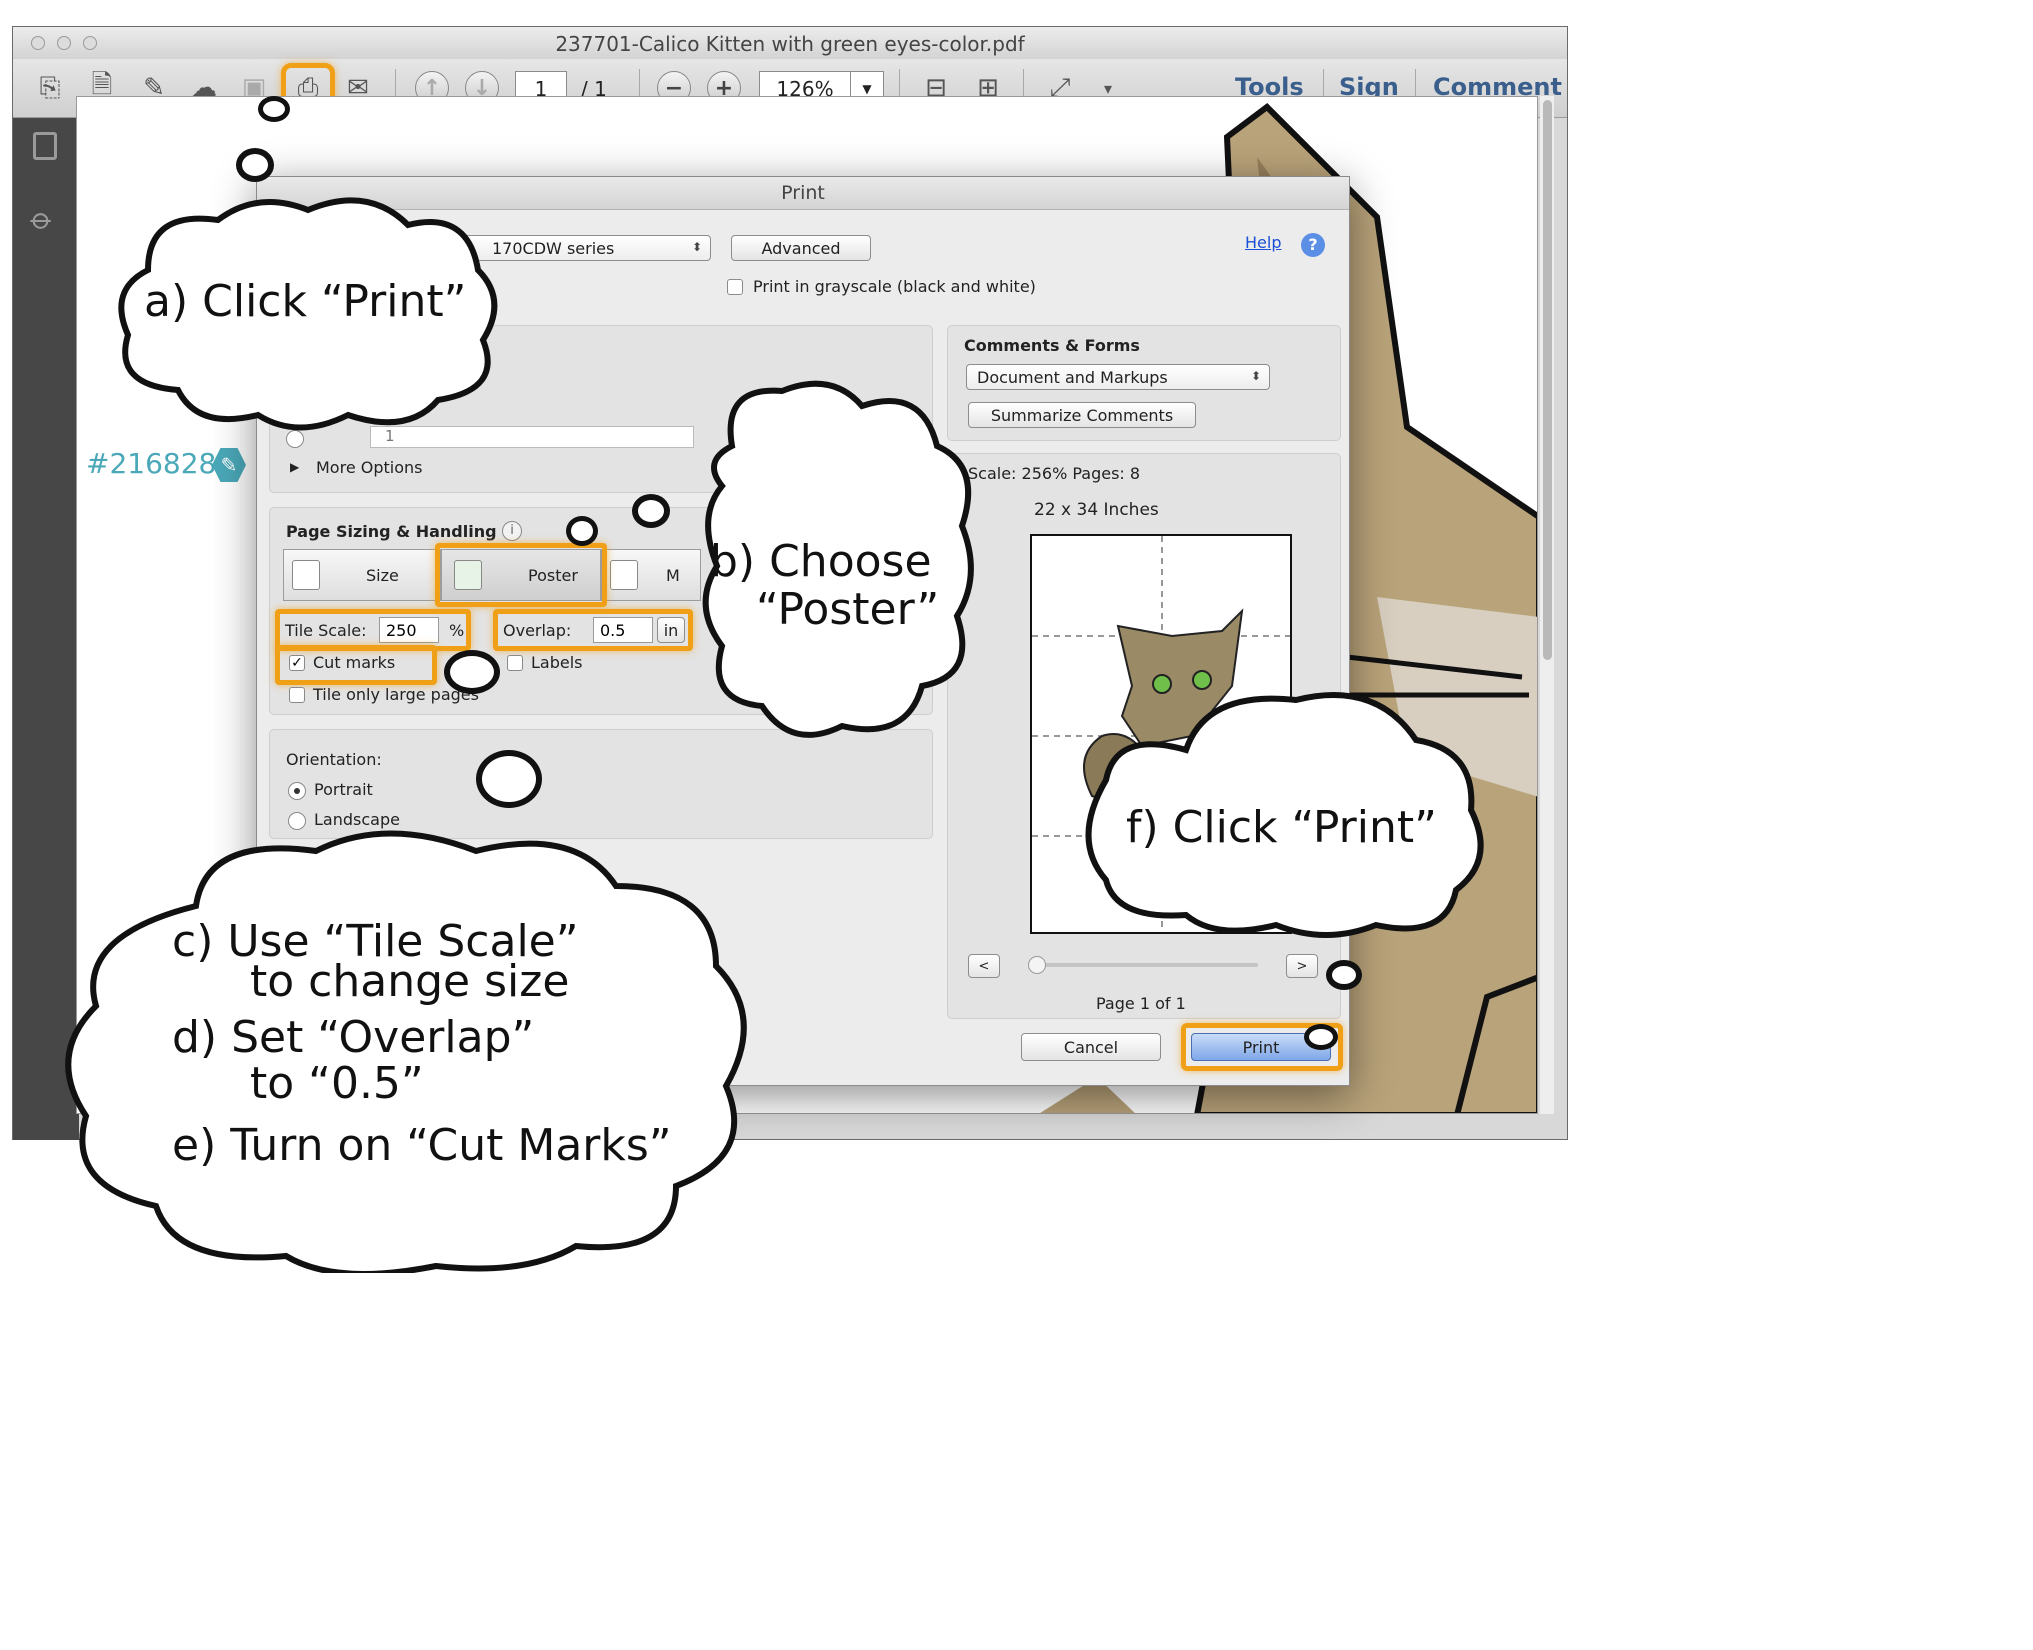 The image size is (2033, 1650). What do you see at coordinates (1052, 345) in the screenshot?
I see `comments-forms-title: Comments & Forms` at bounding box center [1052, 345].